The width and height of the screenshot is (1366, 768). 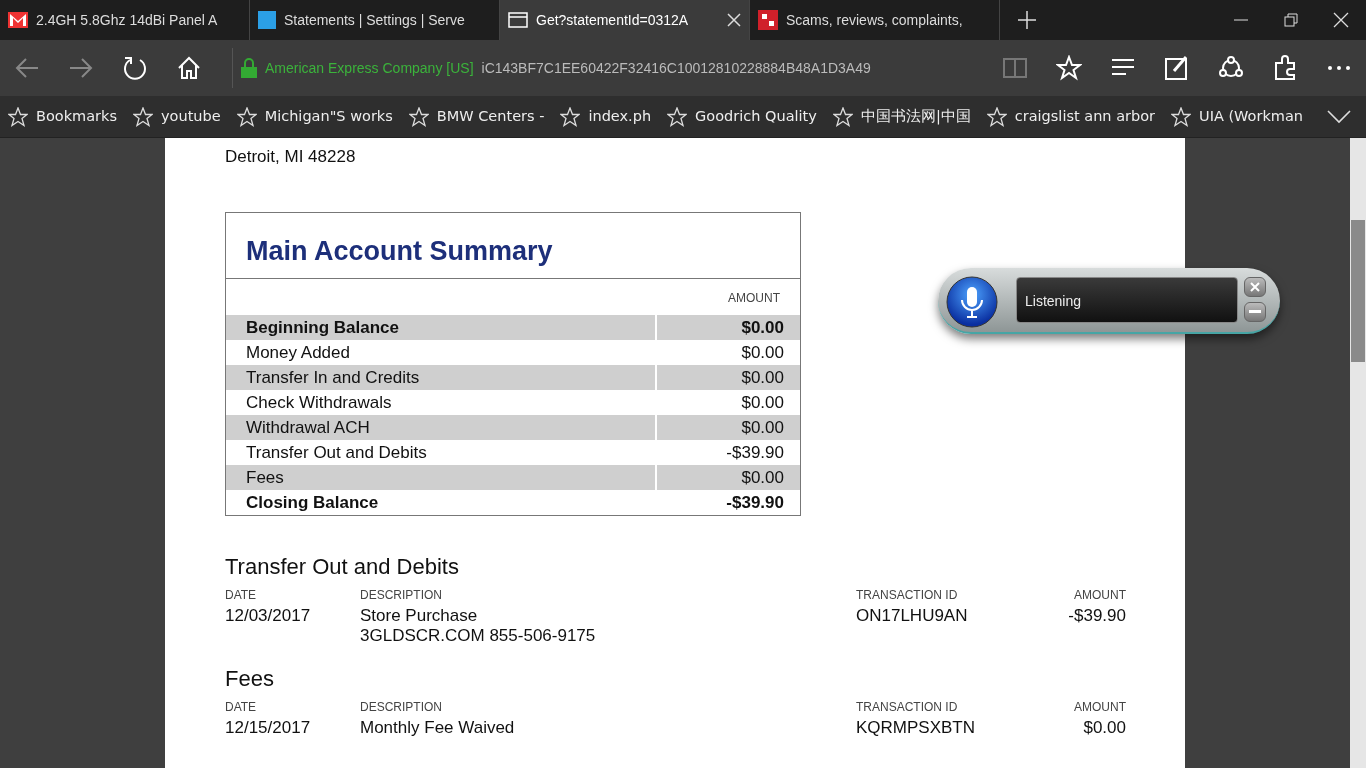 What do you see at coordinates (291, 157) in the screenshot?
I see `address-line: Detroit, MI 48228` at bounding box center [291, 157].